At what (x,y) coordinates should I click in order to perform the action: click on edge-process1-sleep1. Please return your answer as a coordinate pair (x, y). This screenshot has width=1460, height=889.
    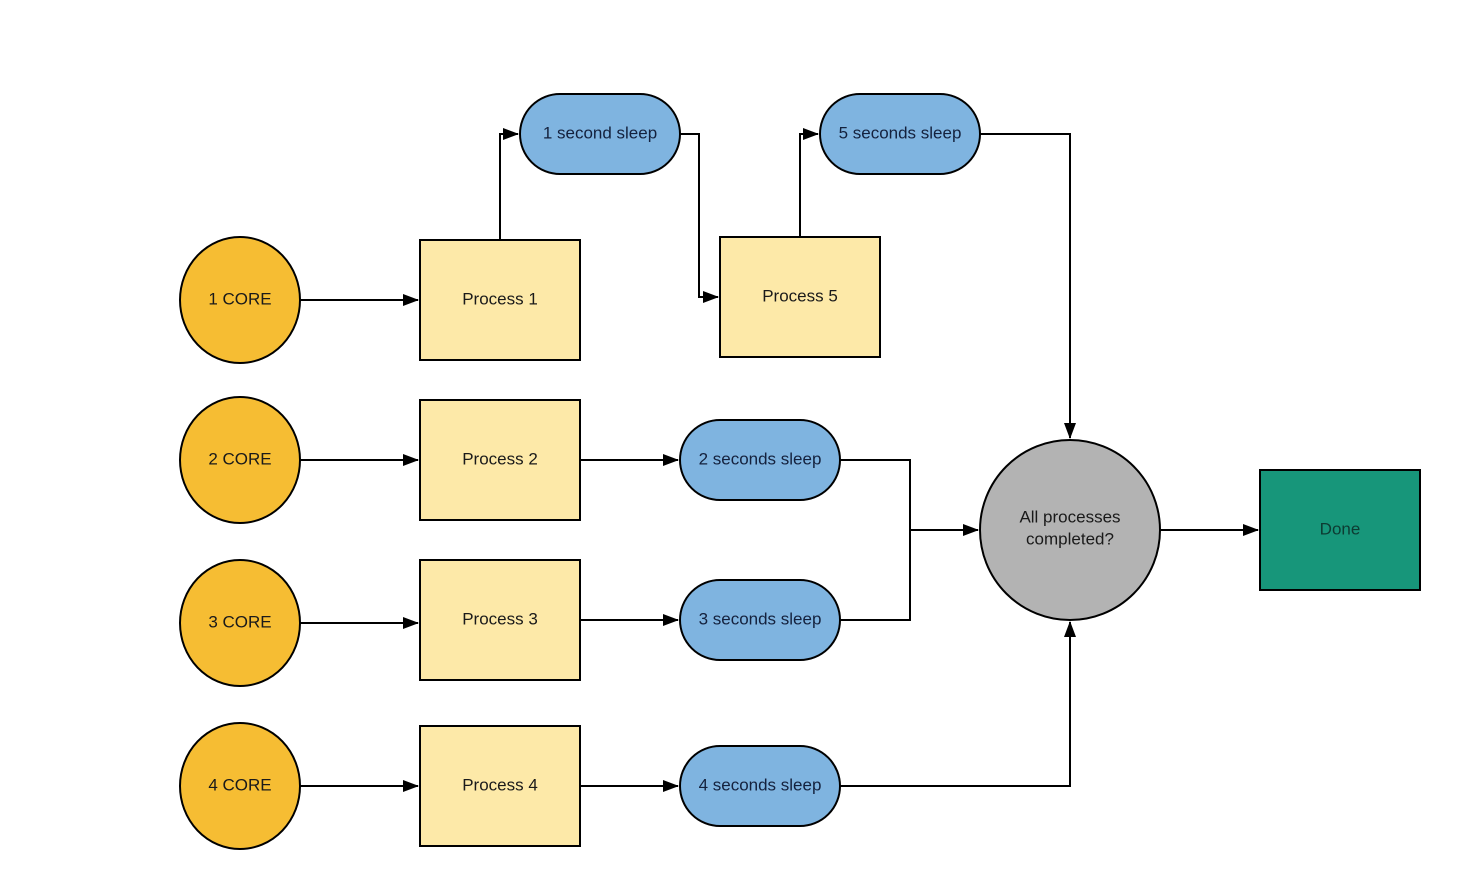
    Looking at the image, I should click on (509, 184).